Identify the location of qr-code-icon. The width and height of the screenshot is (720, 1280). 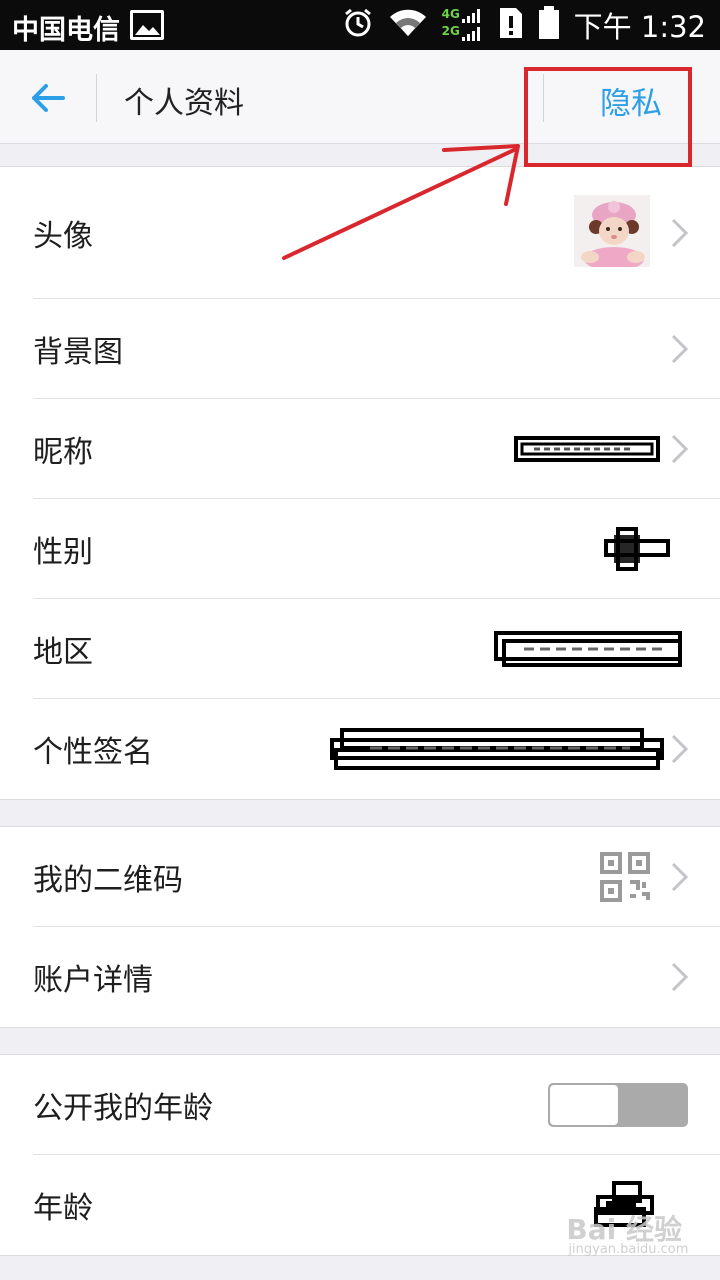
(625, 877).